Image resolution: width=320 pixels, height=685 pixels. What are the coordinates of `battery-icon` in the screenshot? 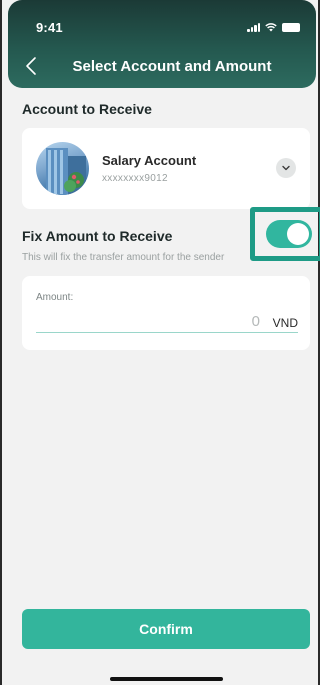 It's located at (291, 27).